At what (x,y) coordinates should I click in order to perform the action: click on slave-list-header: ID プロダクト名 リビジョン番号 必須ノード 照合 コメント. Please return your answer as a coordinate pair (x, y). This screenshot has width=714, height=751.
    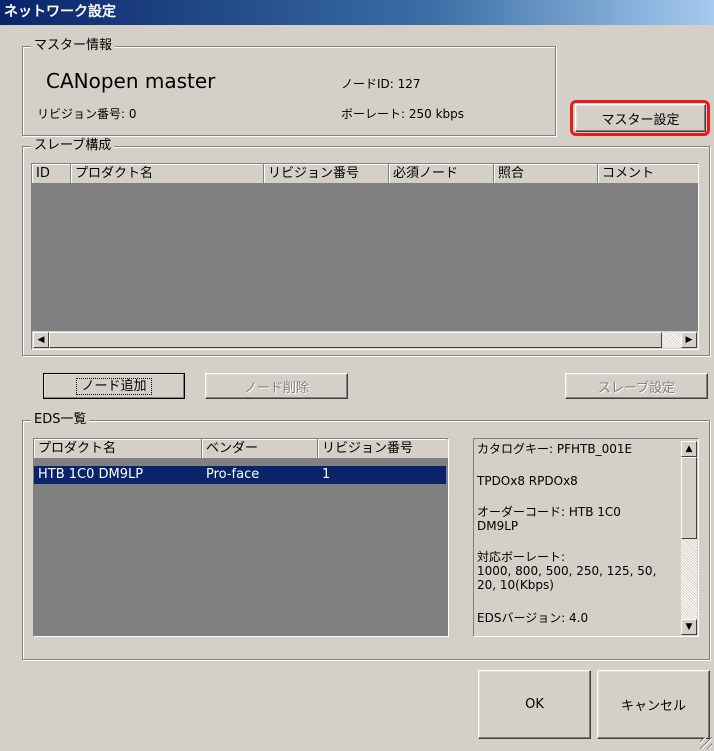
    Looking at the image, I should click on (365, 174).